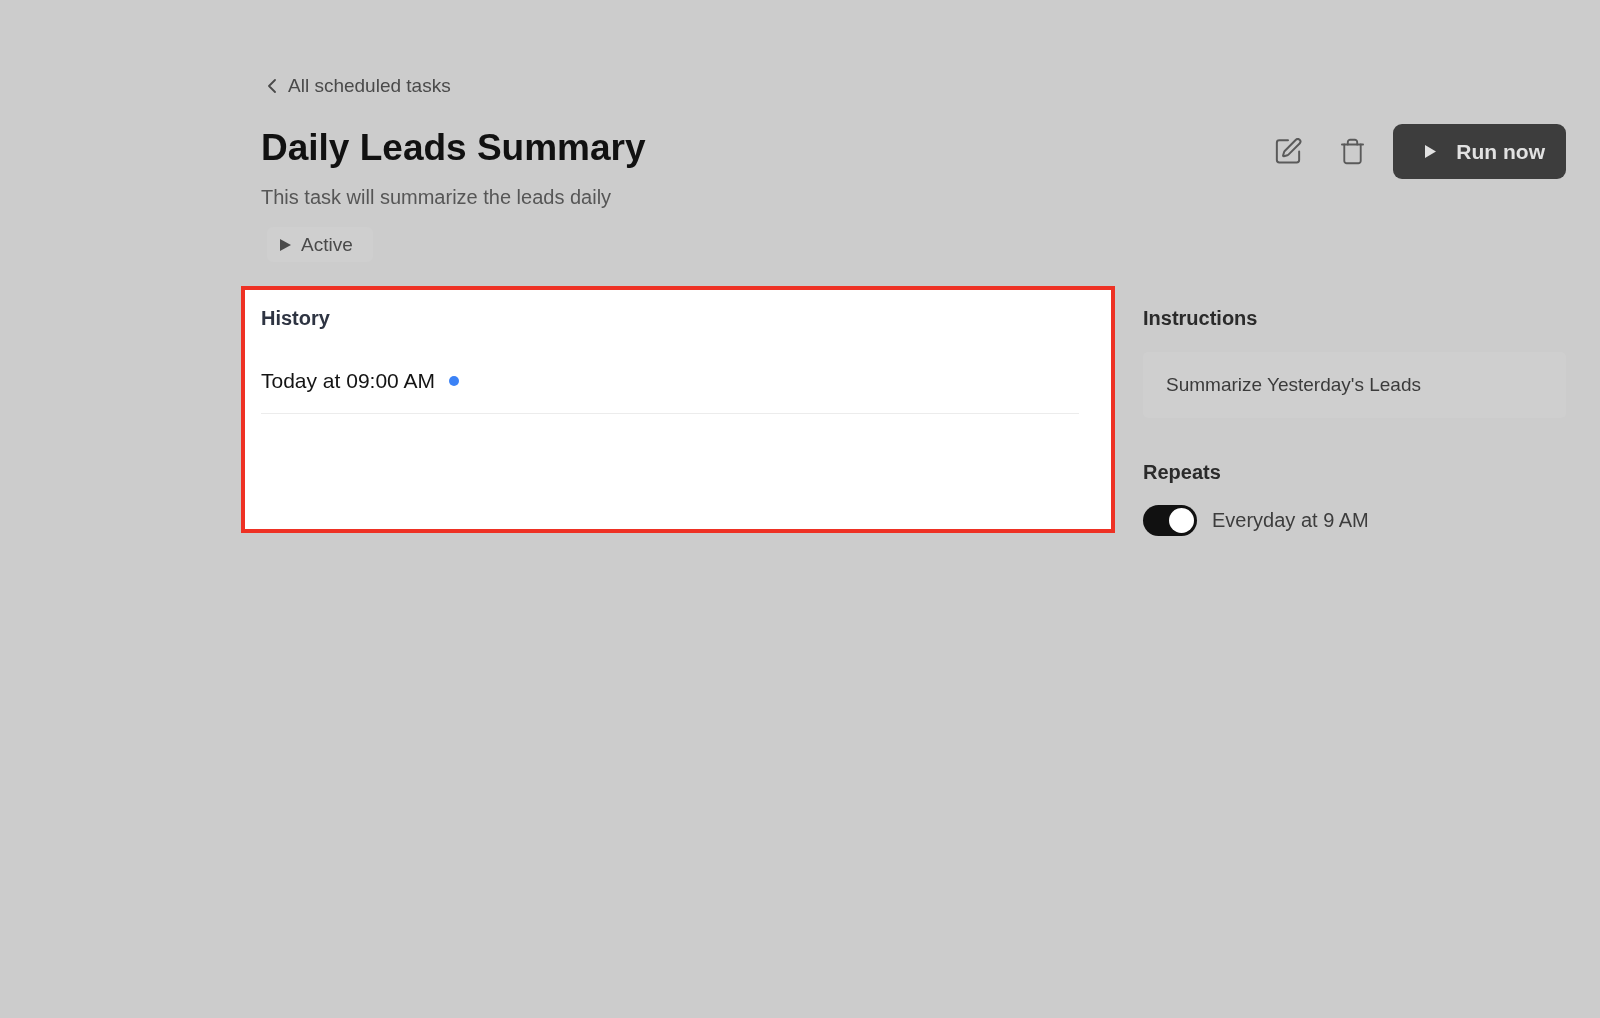 This screenshot has height=1018, width=1600. Describe the element at coordinates (348, 381) in the screenshot. I see `run-time: Today at 09:00 AM` at that location.